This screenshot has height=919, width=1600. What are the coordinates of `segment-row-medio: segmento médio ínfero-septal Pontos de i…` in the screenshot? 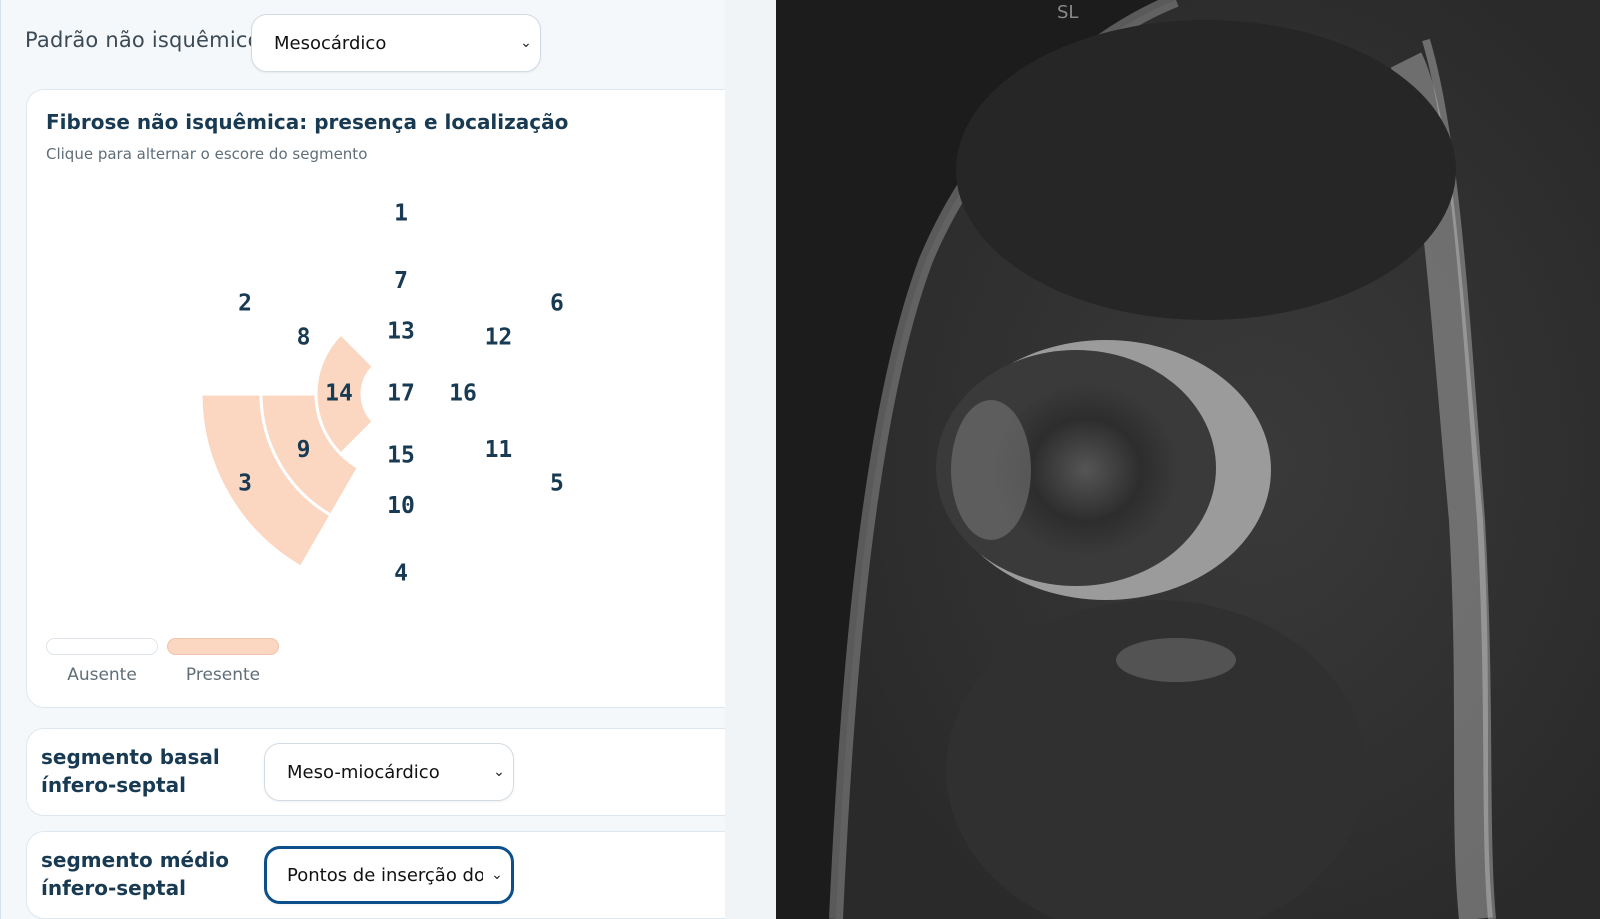 It's located at (375, 875).